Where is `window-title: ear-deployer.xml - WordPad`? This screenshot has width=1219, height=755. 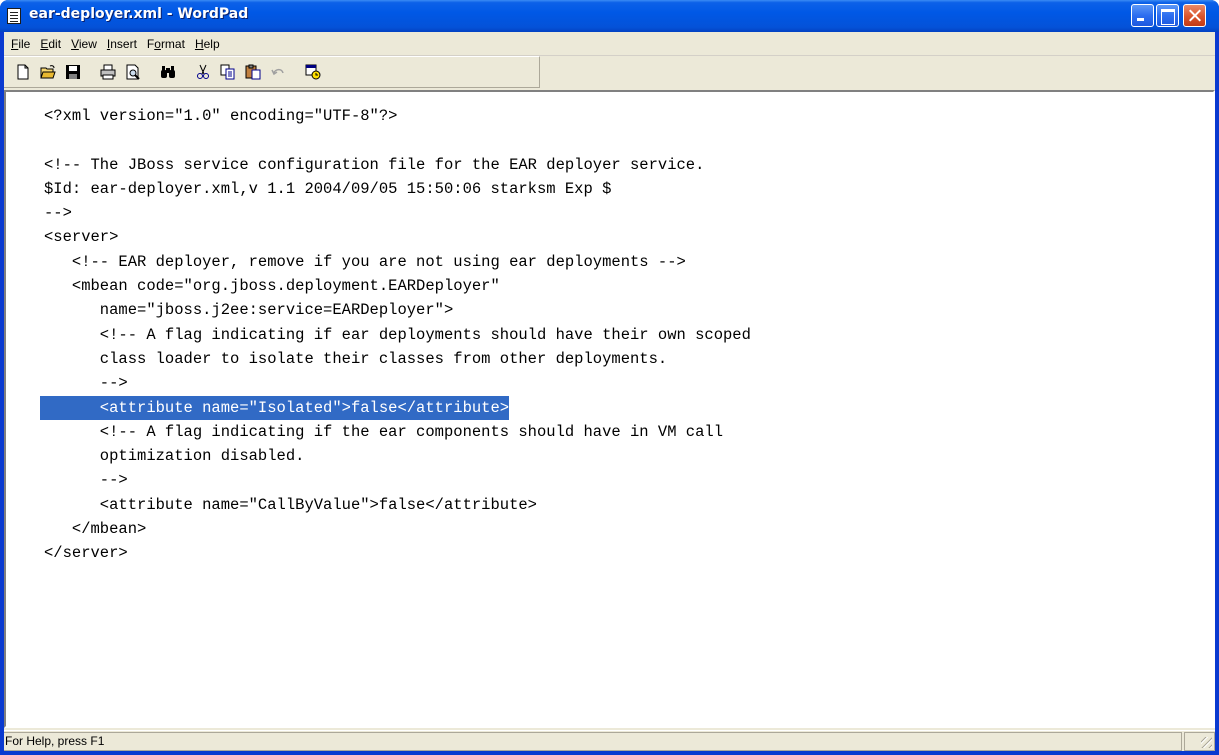 window-title: ear-deployer.xml - WordPad is located at coordinates (139, 14).